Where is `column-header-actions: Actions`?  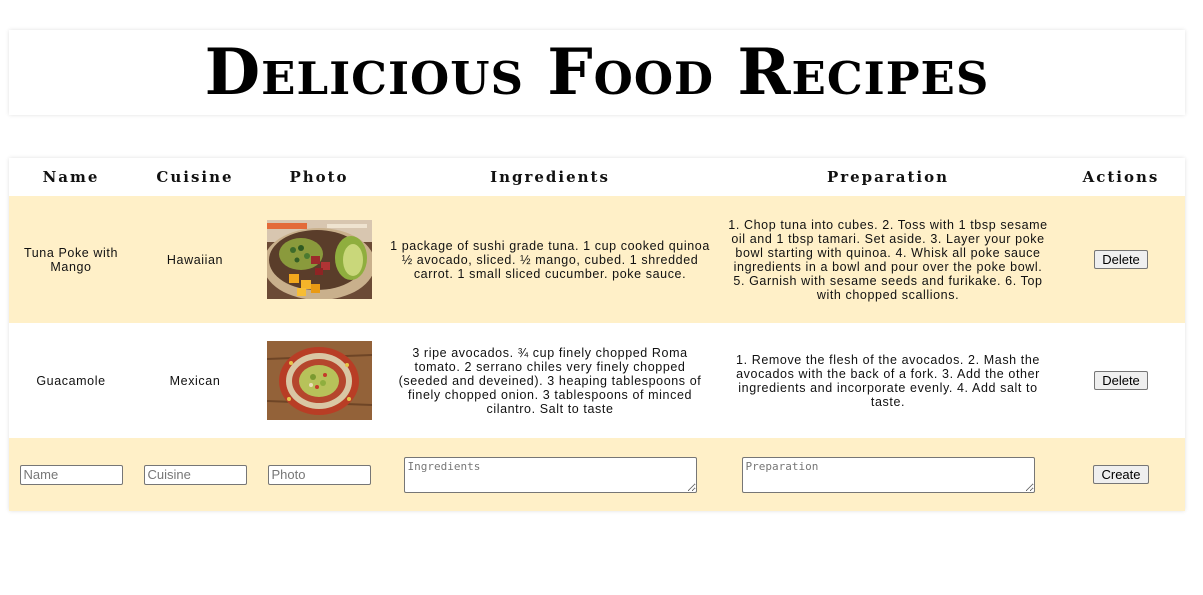
column-header-actions: Actions is located at coordinates (1121, 177).